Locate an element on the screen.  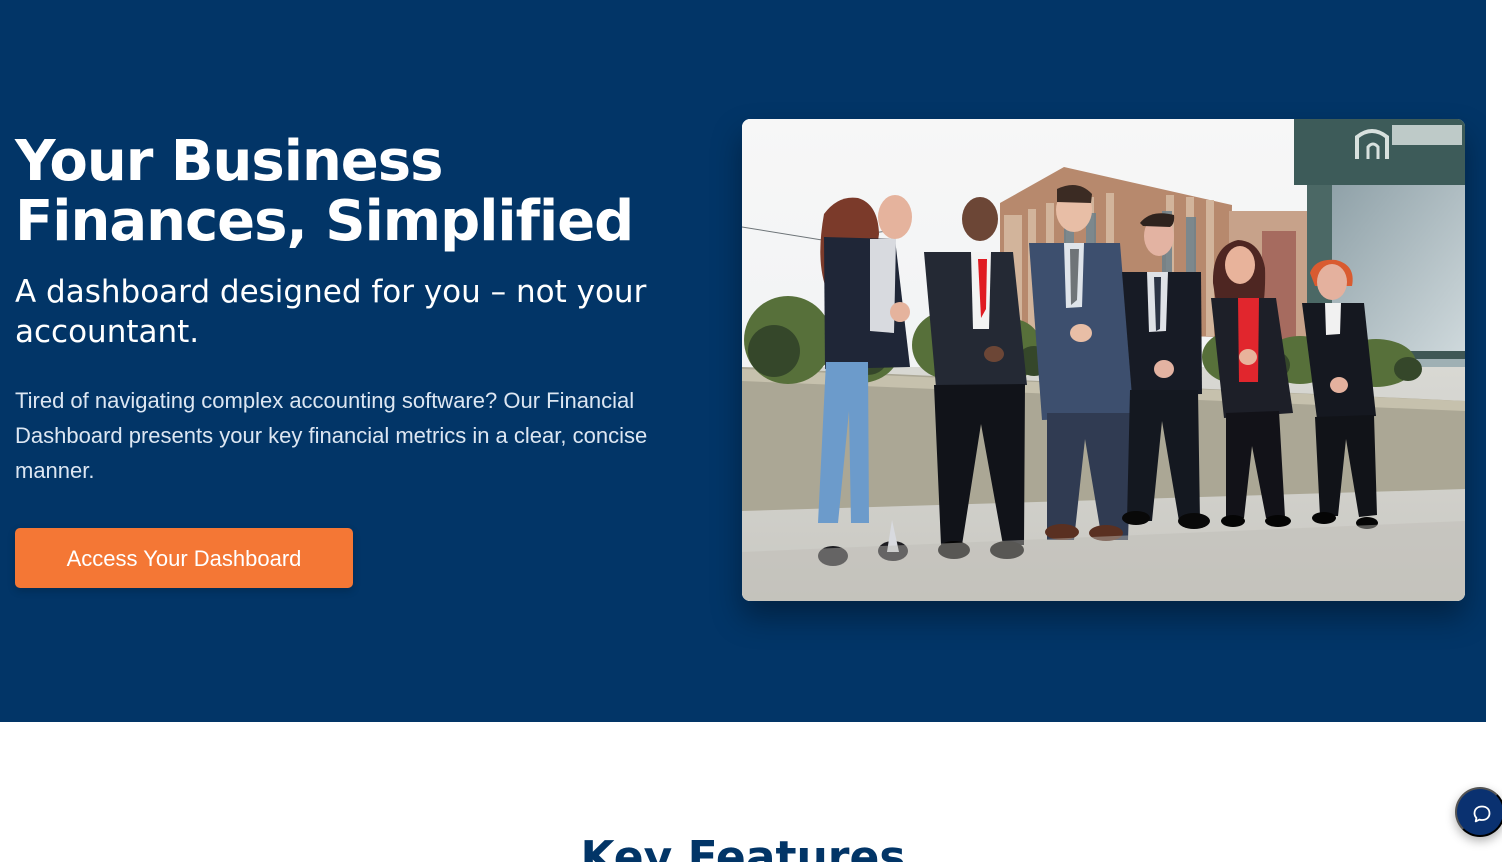
hero-title: Your Business Finances, Simplified is located at coordinates (324, 191).